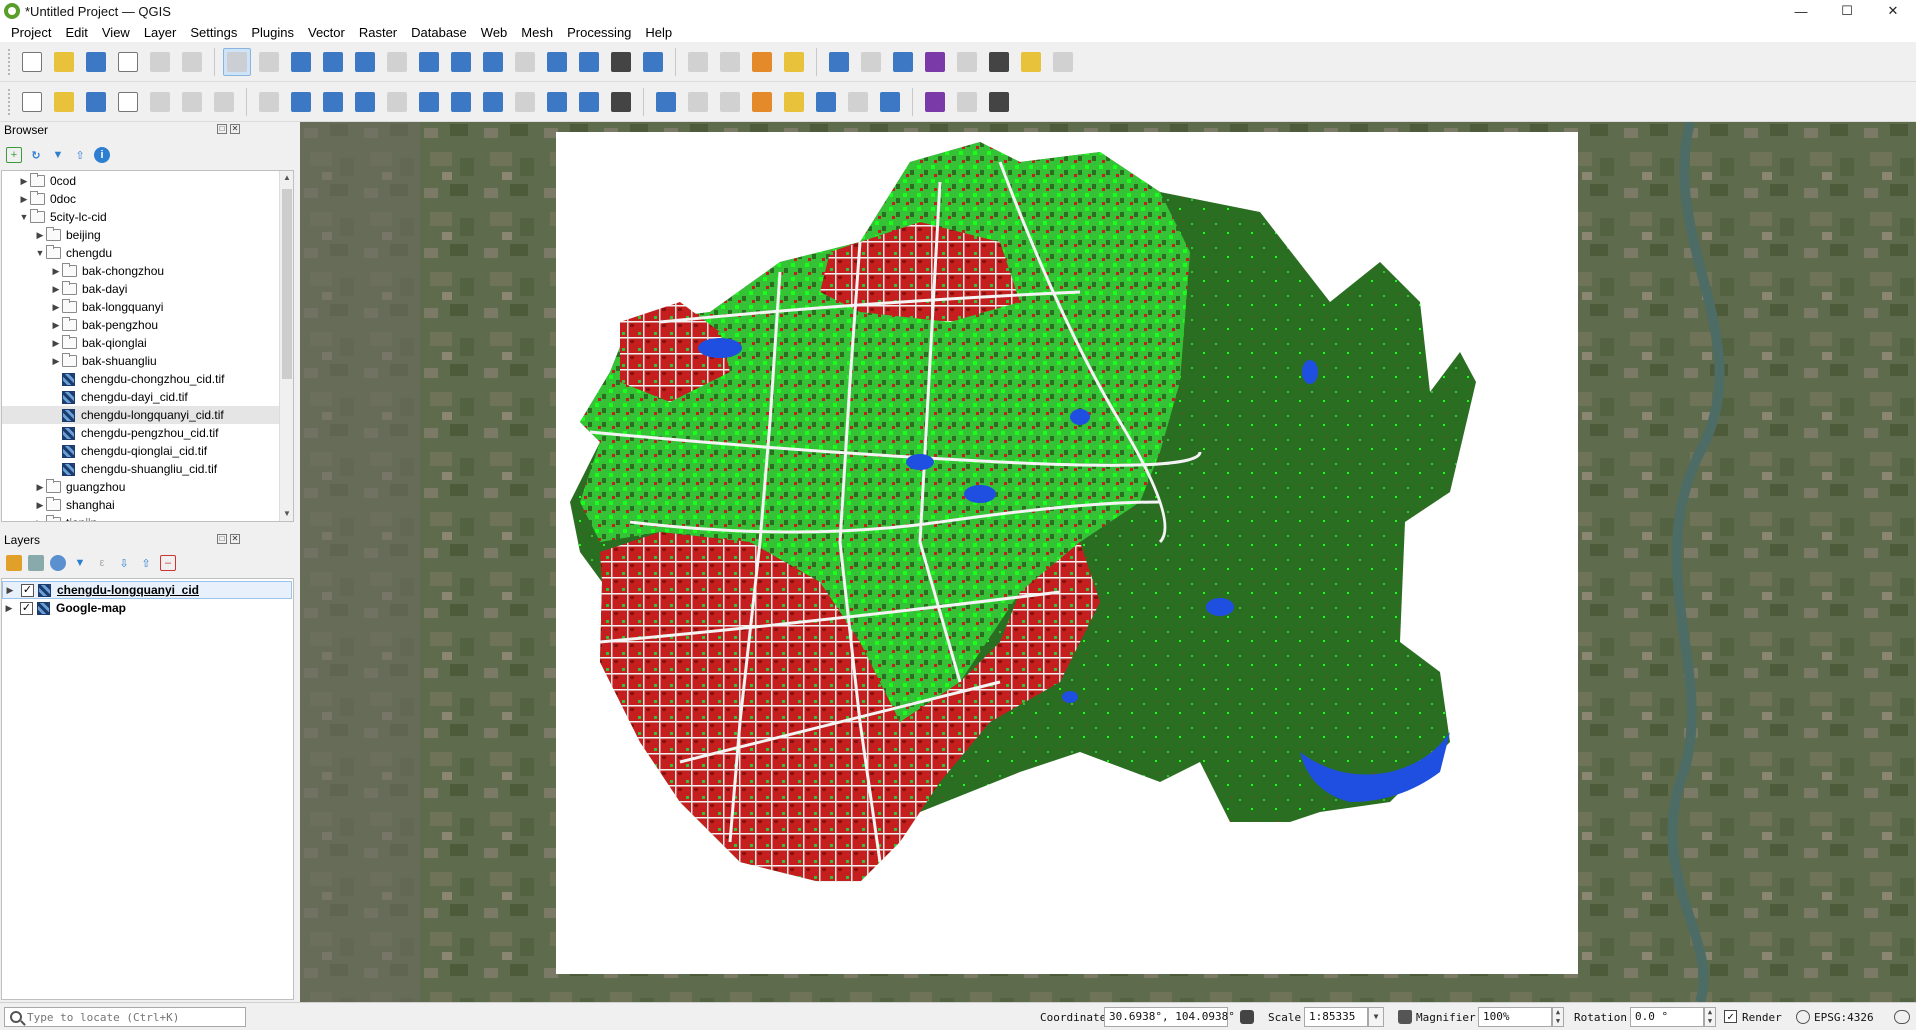 This screenshot has width=1916, height=1030. I want to click on quick-map-services-button, so click(935, 102).